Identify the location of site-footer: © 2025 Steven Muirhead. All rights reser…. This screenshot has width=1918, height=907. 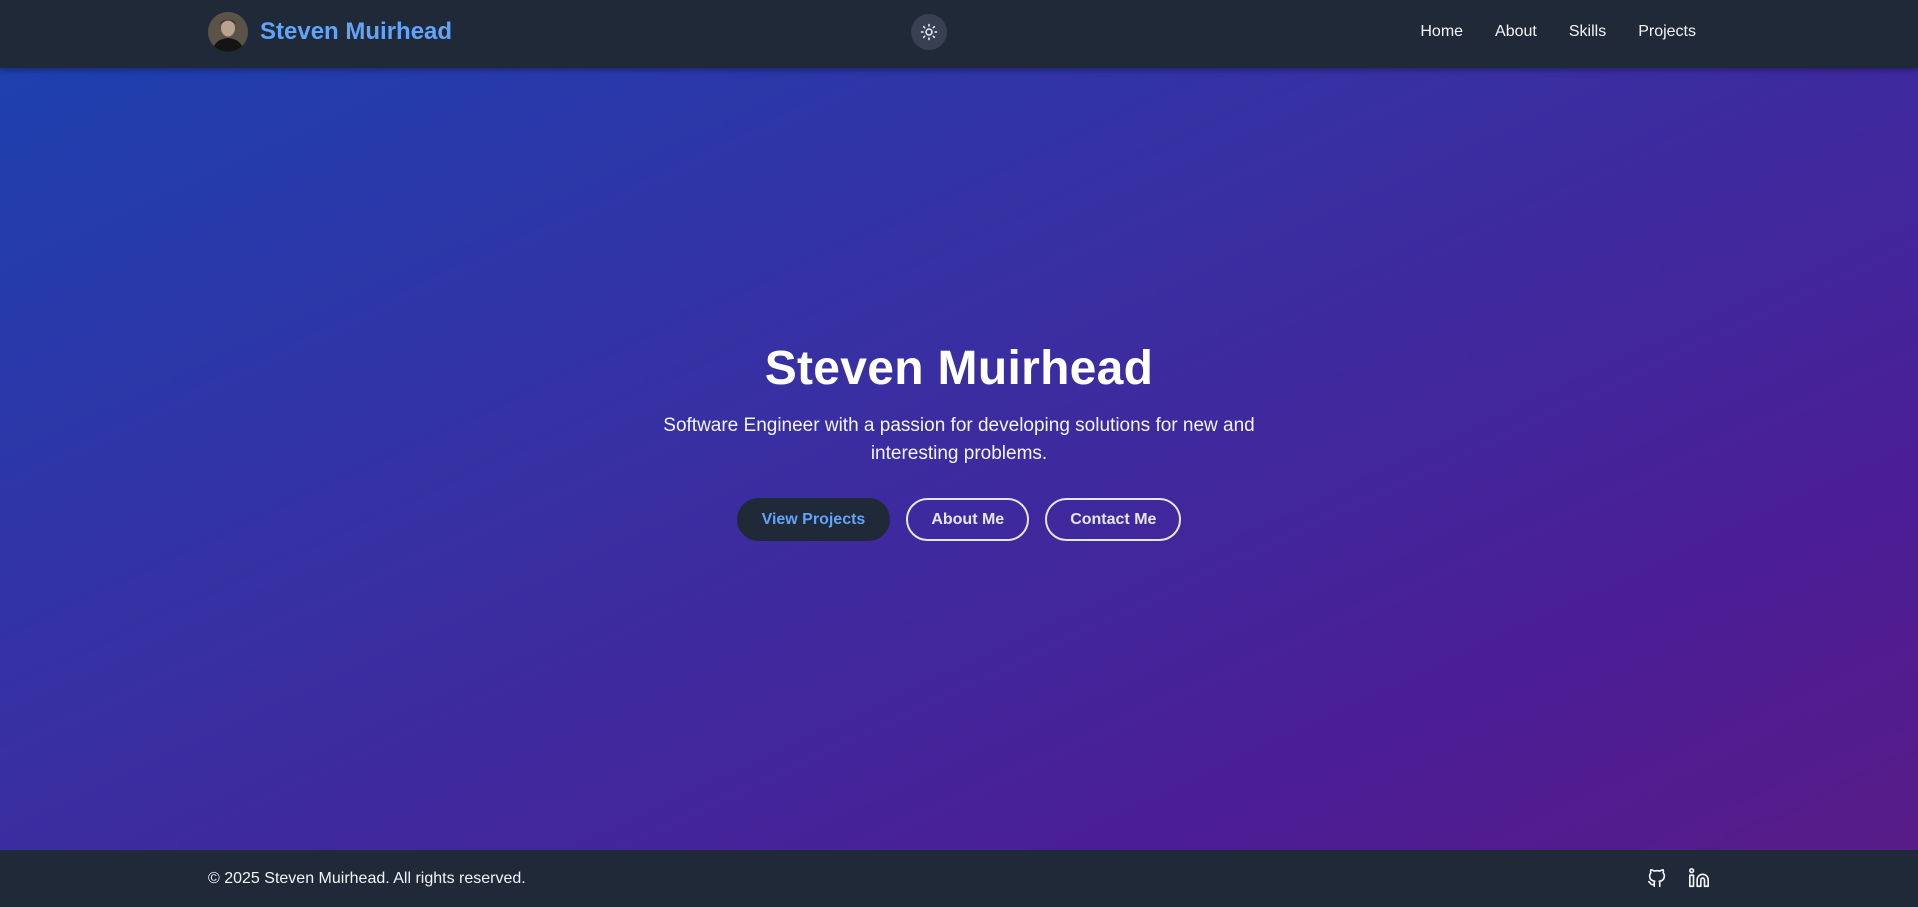
(959, 878).